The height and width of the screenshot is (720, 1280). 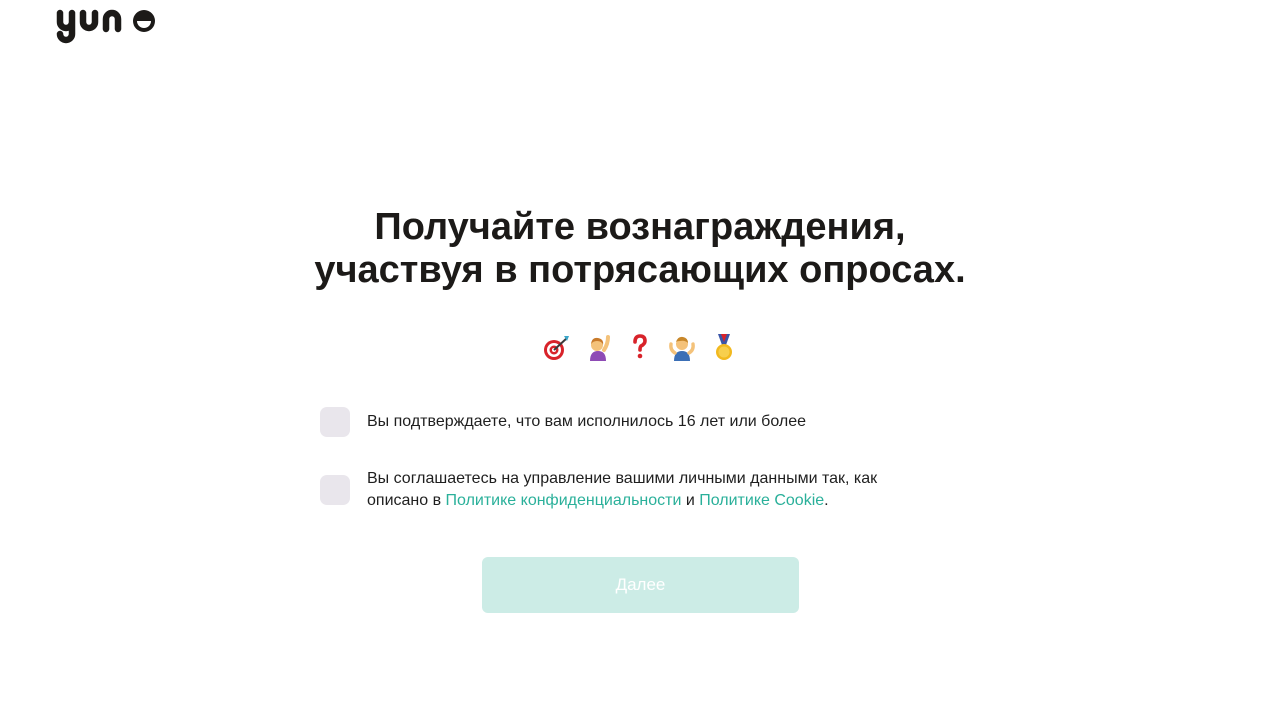 What do you see at coordinates (682, 347) in the screenshot?
I see `person-shrugging-icon` at bounding box center [682, 347].